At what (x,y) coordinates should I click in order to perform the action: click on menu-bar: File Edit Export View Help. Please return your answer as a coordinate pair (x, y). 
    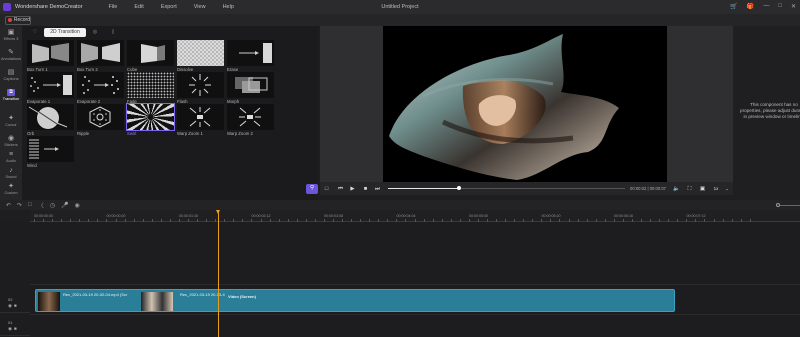
    Looking at the image, I should click on (179, 7).